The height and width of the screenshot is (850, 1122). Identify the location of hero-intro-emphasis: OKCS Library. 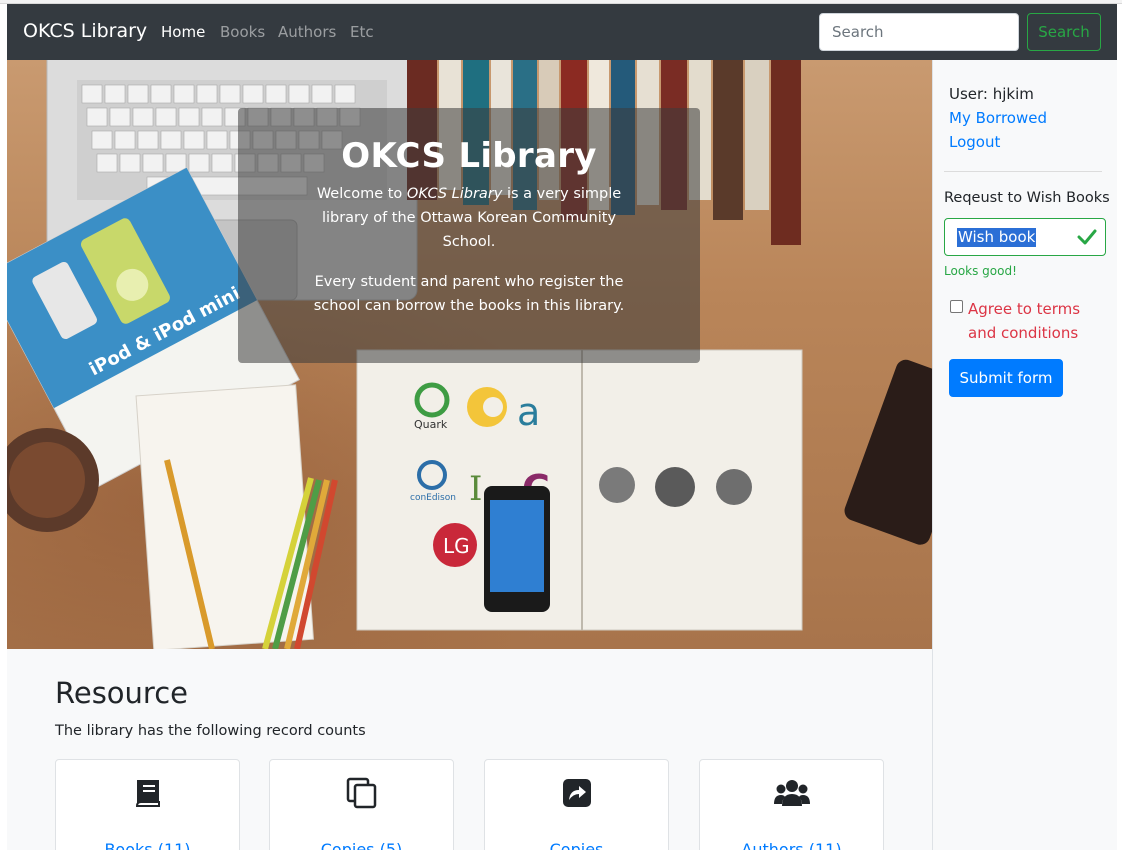
(454, 194).